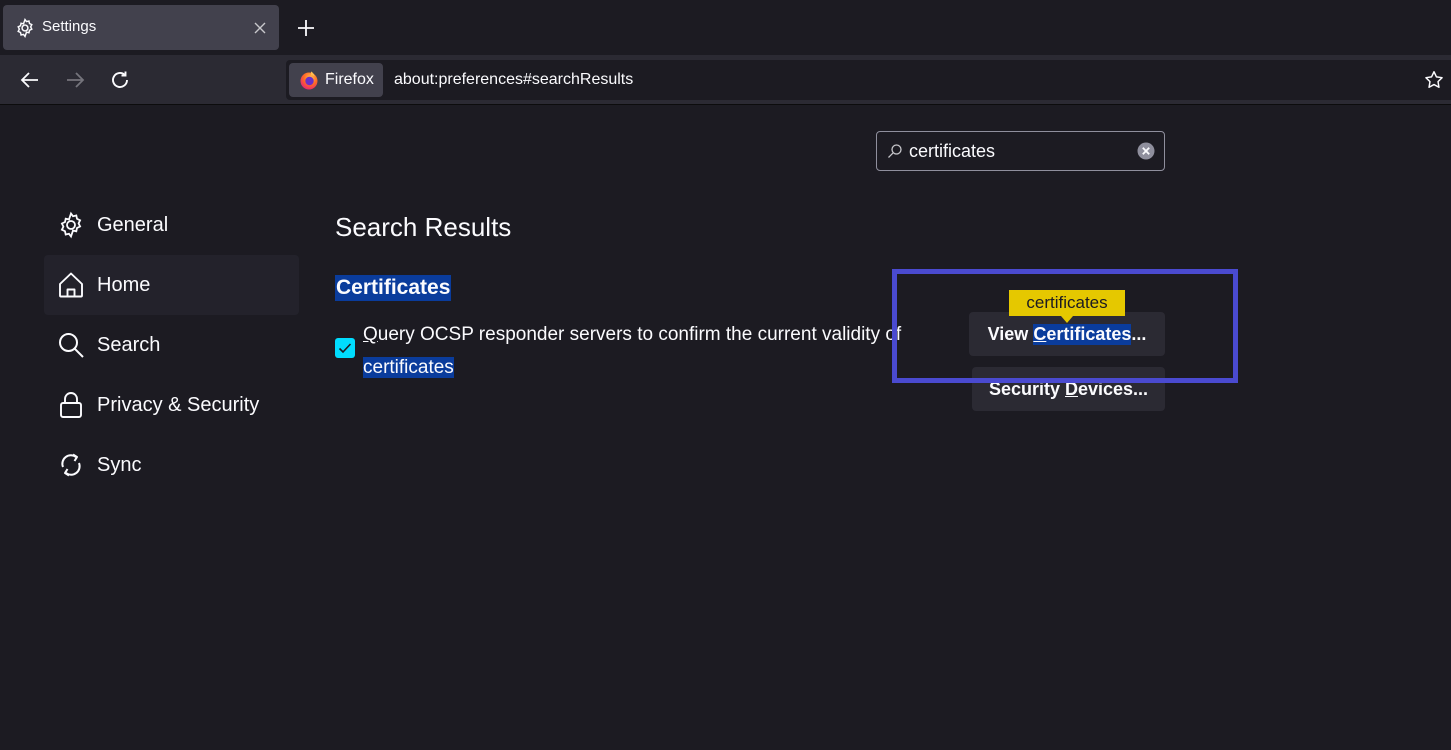  Describe the element at coordinates (349, 79) in the screenshot. I see `identity-label: Firefox` at that location.